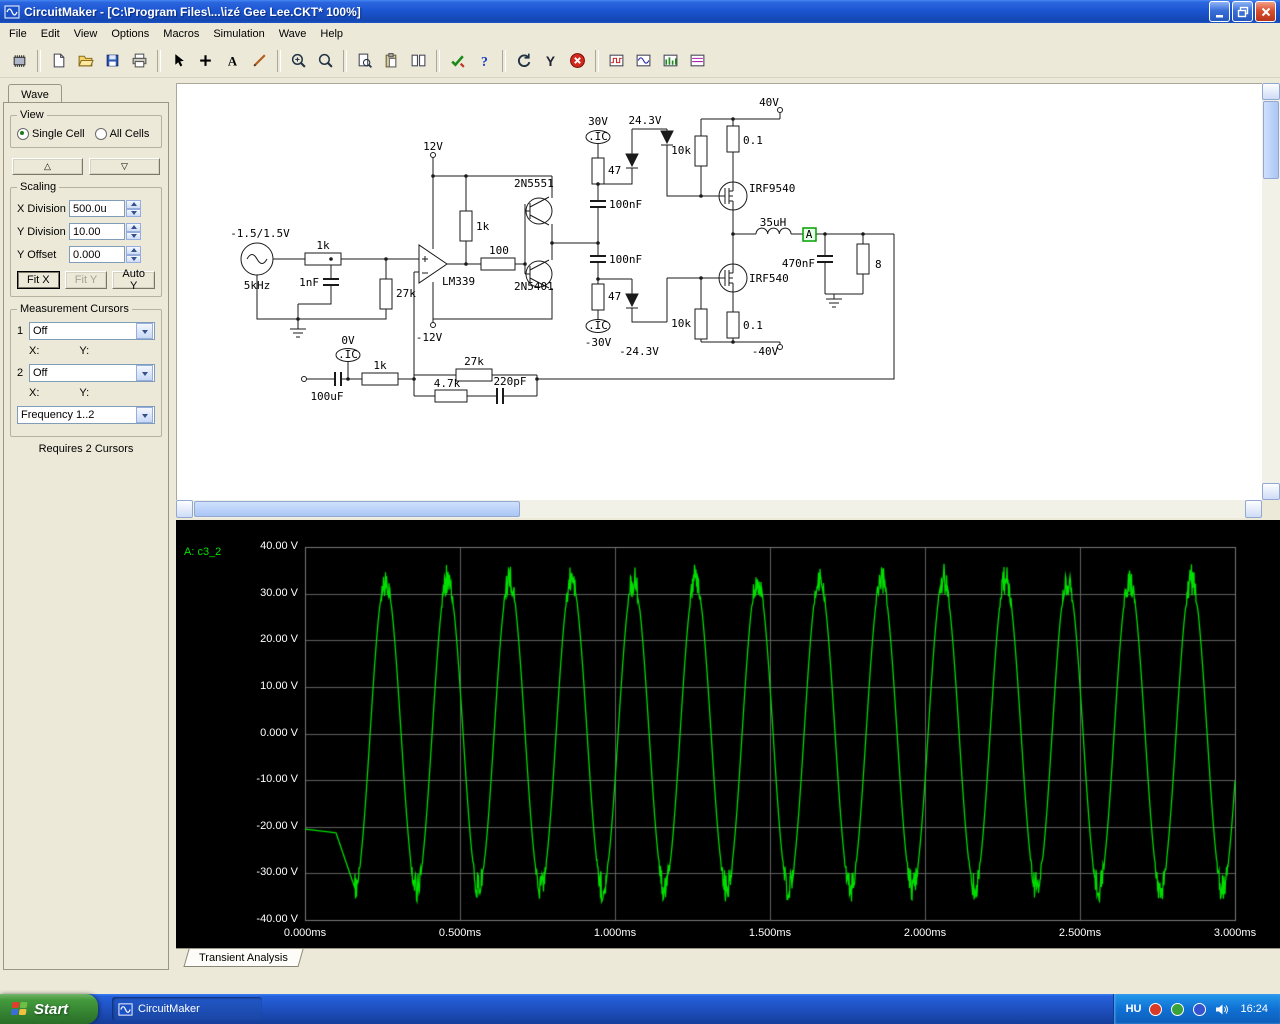  Describe the element at coordinates (232, 60) in the screenshot. I see `text-tool-button: A` at that location.